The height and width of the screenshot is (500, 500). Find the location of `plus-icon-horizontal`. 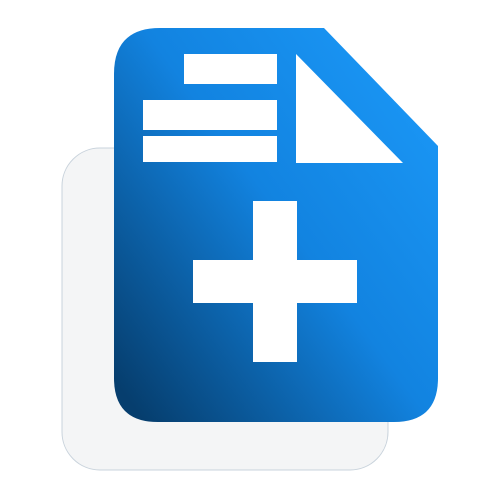

plus-icon-horizontal is located at coordinates (275, 281).